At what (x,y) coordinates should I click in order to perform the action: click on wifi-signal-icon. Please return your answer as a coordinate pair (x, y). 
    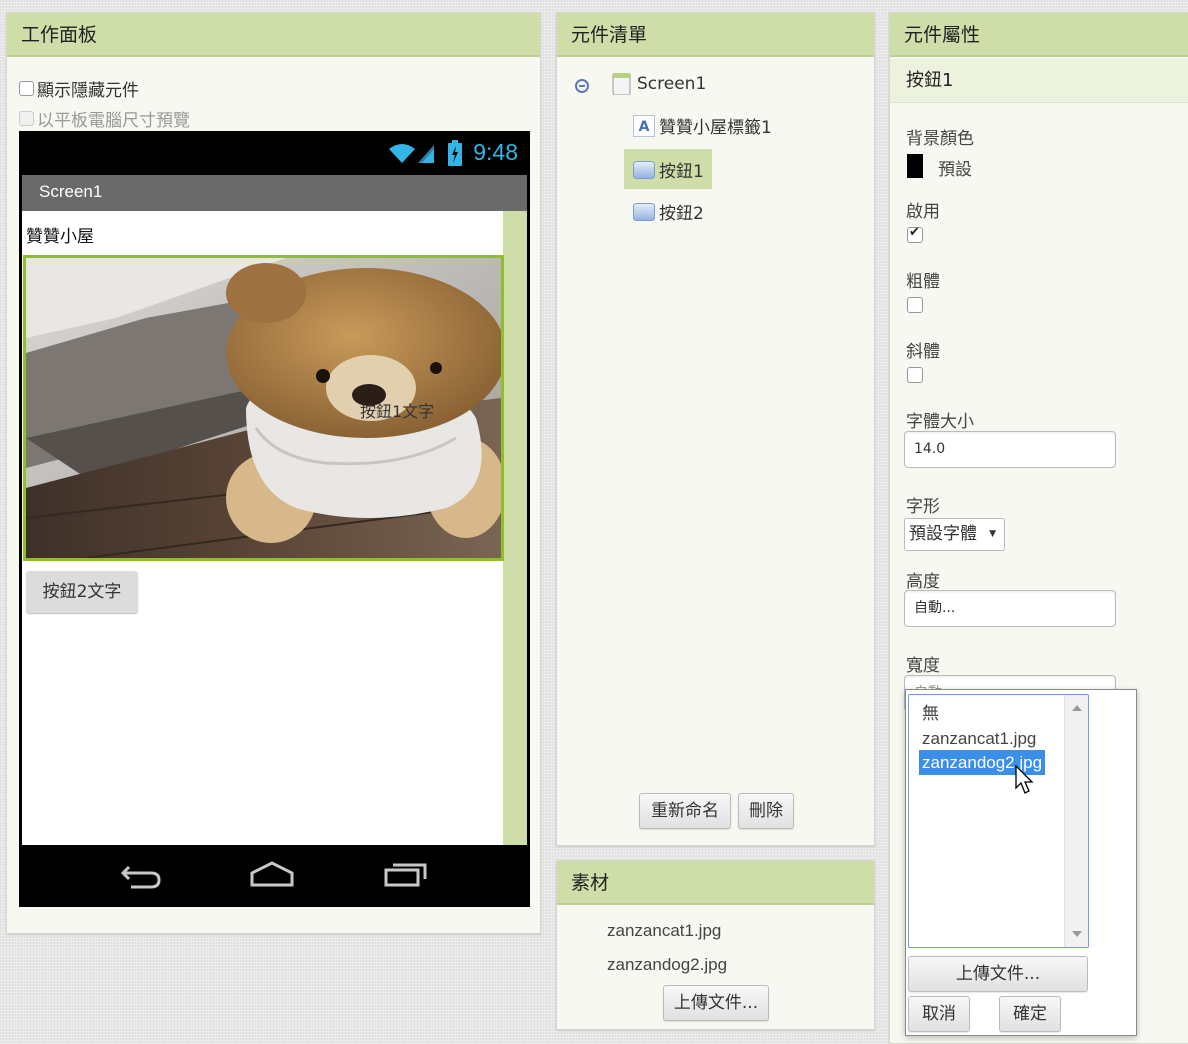
    Looking at the image, I should click on (412, 155).